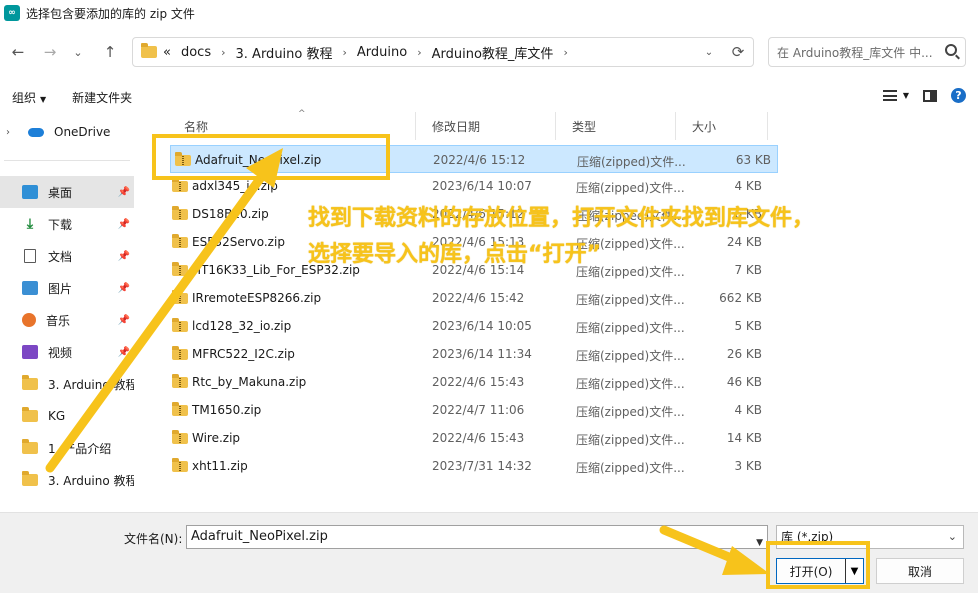 This screenshot has width=978, height=593. What do you see at coordinates (12, 132) in the screenshot?
I see `chevron-right-icon: ›` at bounding box center [12, 132].